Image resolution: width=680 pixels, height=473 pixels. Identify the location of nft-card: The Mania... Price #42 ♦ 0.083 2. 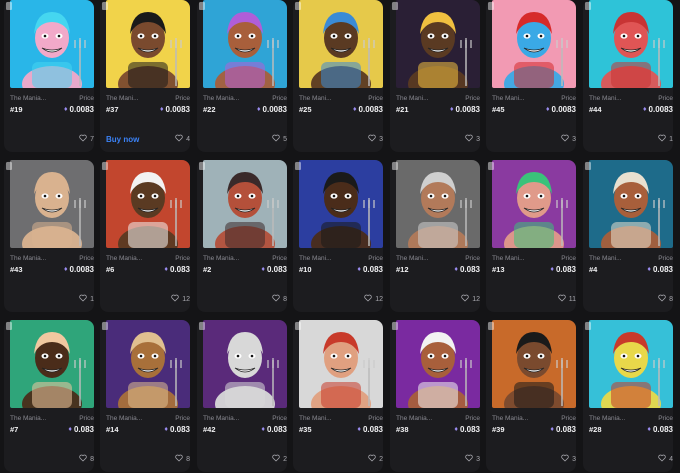
(242, 396).